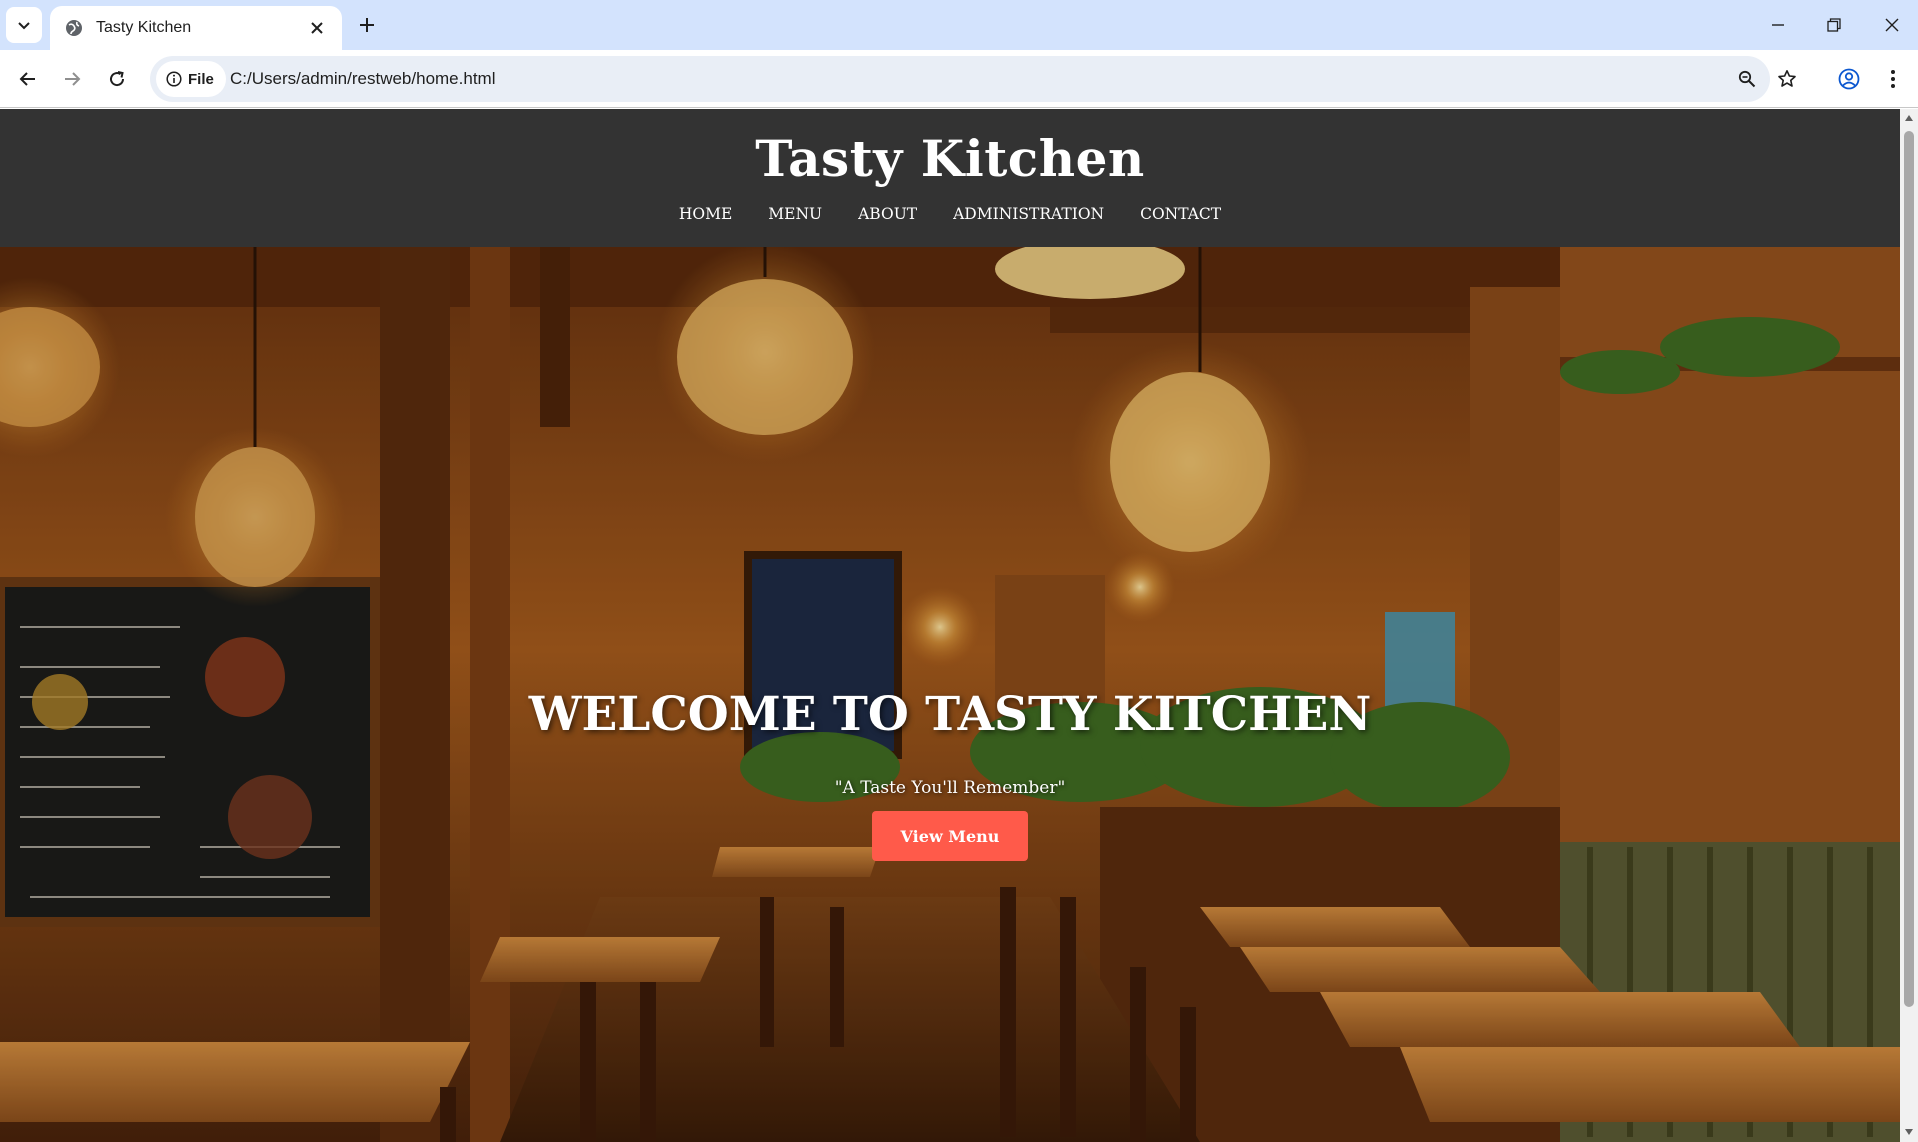  I want to click on nav-link-contact: CONTACT, so click(1180, 214).